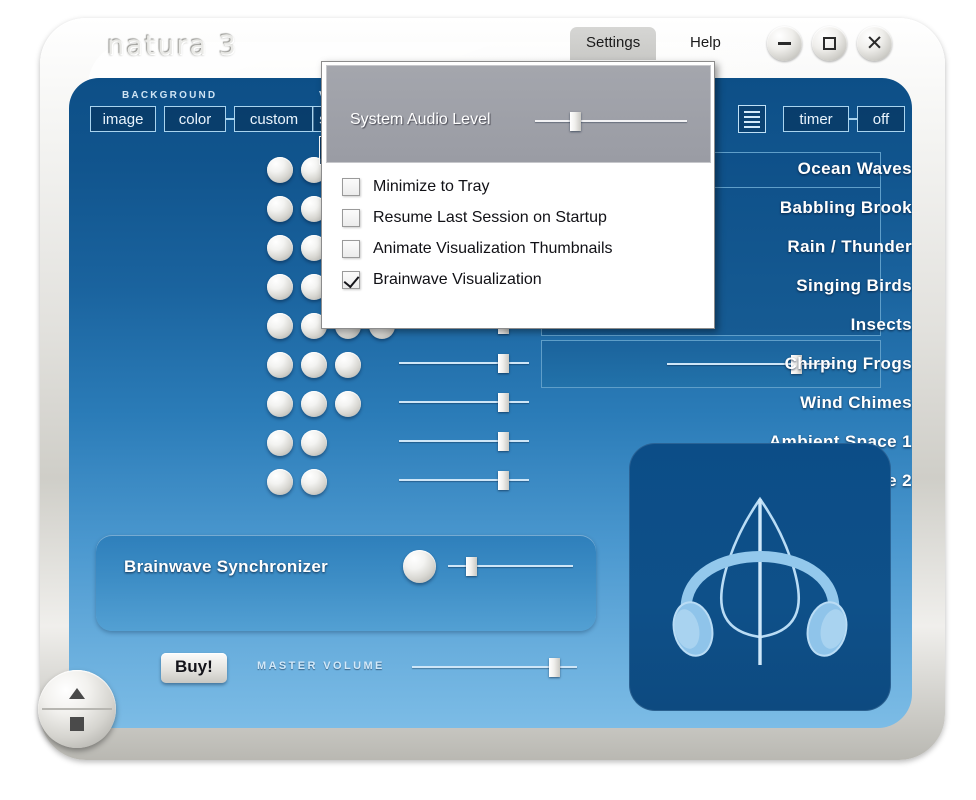 The image size is (976, 800). Describe the element at coordinates (854, 285) in the screenshot. I see `sound-name-label: Singing Birds` at that location.